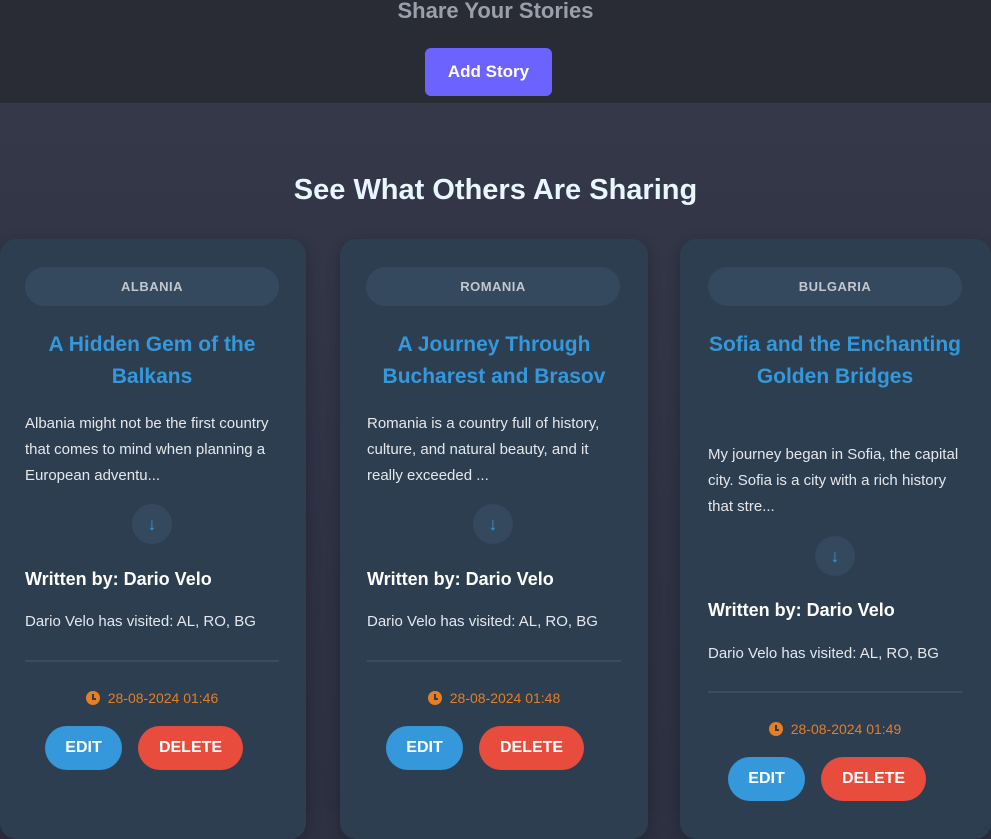 The image size is (991, 839). Describe the element at coordinates (152, 286) in the screenshot. I see `country-badge: ALBANIA` at that location.